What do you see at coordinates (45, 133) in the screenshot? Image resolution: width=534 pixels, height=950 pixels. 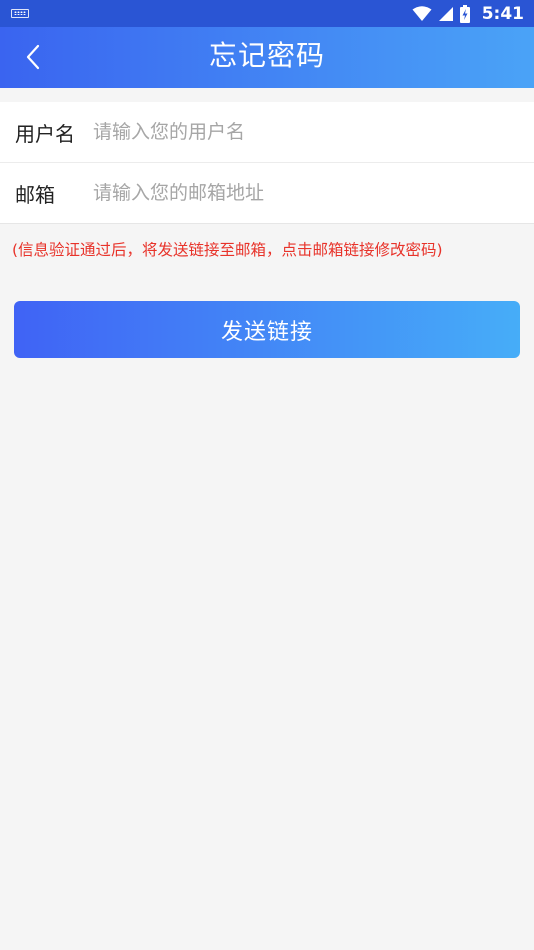 I see `username-label: 用户名` at bounding box center [45, 133].